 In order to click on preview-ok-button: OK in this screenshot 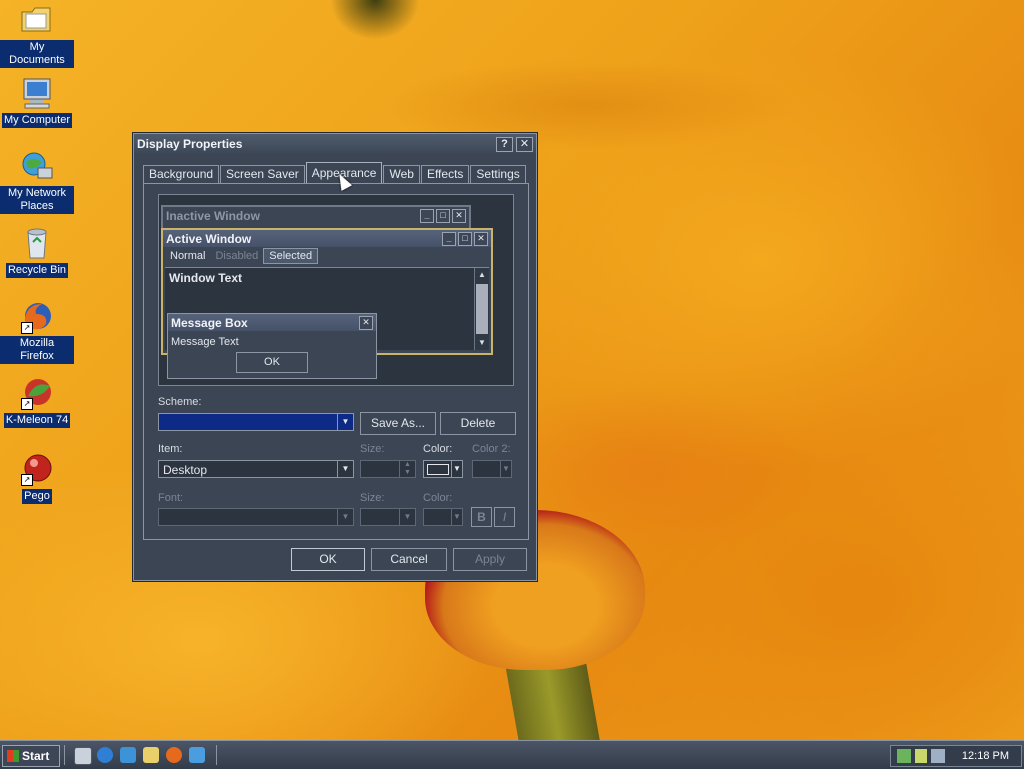, I will do `click(272, 362)`.